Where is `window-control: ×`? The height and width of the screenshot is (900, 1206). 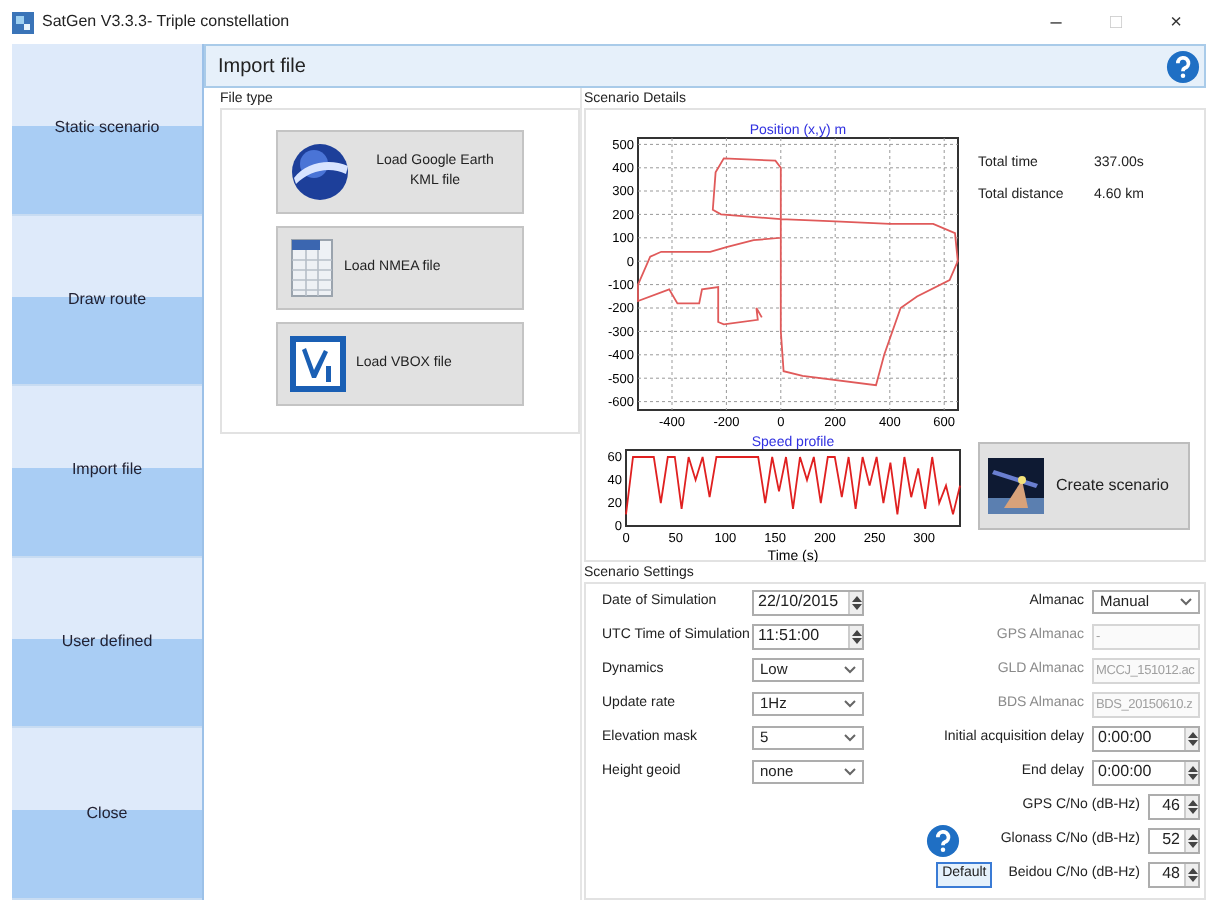 window-control: × is located at coordinates (1176, 22).